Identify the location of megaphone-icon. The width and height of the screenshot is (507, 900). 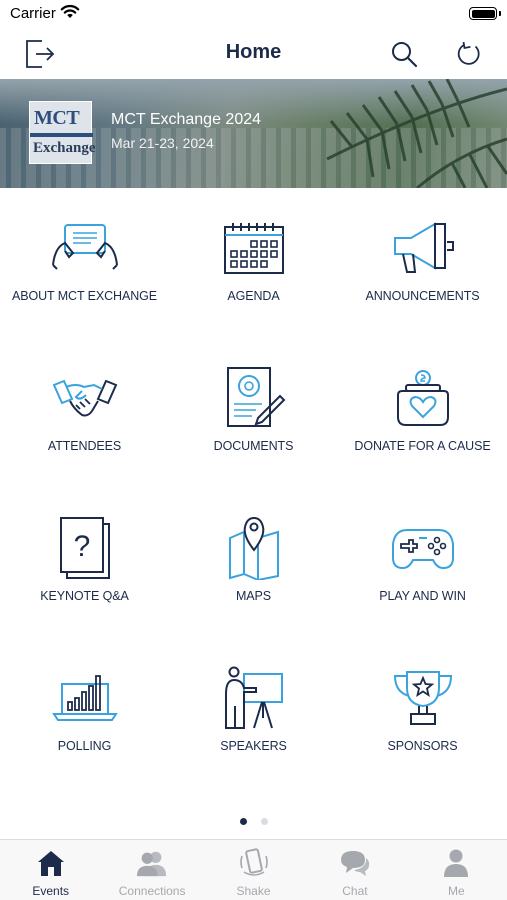
(423, 248).